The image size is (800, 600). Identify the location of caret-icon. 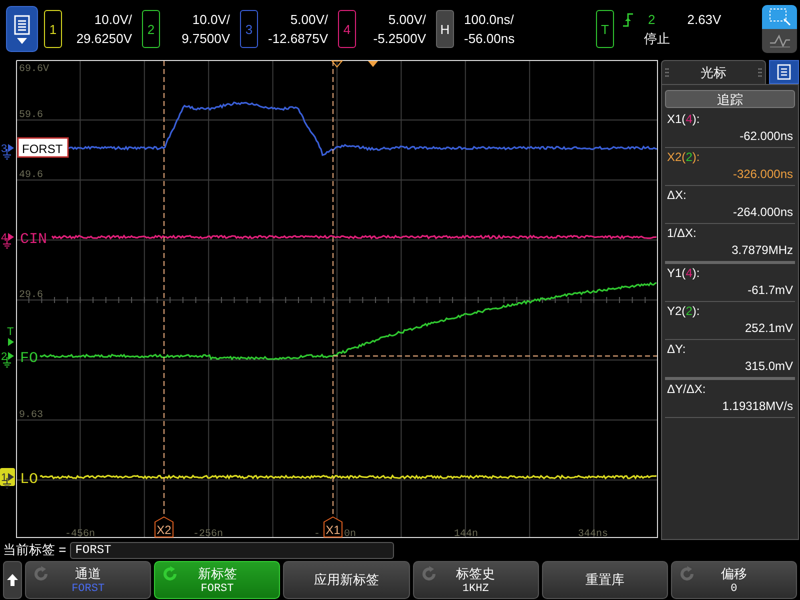
(22, 41).